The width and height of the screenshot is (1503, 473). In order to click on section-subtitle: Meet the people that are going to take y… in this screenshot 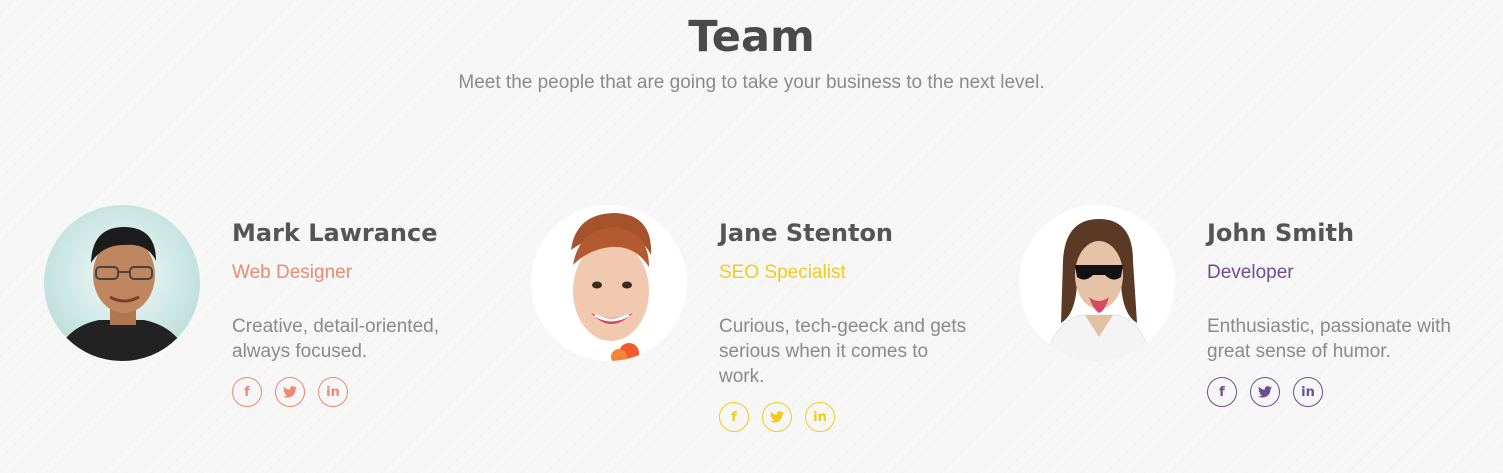, I will do `click(751, 82)`.